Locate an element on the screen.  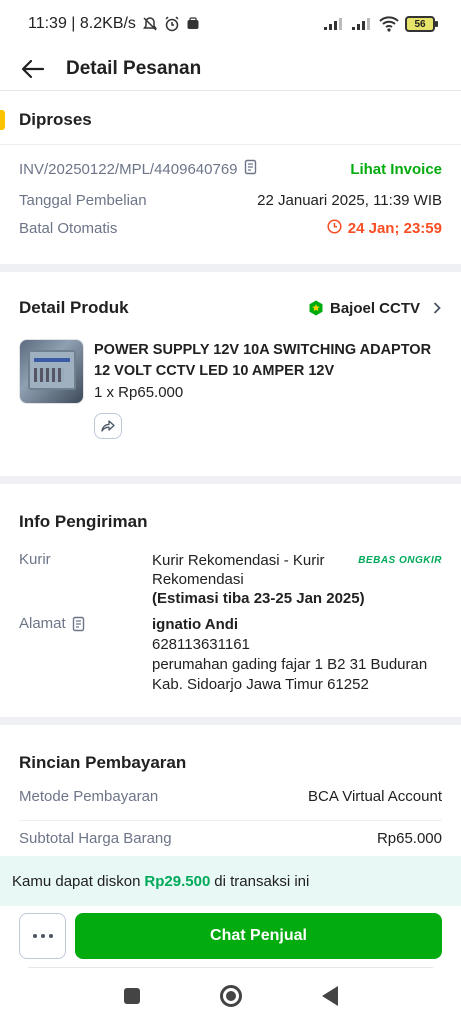
discount-prefix: Kamu dapat diskon is located at coordinates (76, 881).